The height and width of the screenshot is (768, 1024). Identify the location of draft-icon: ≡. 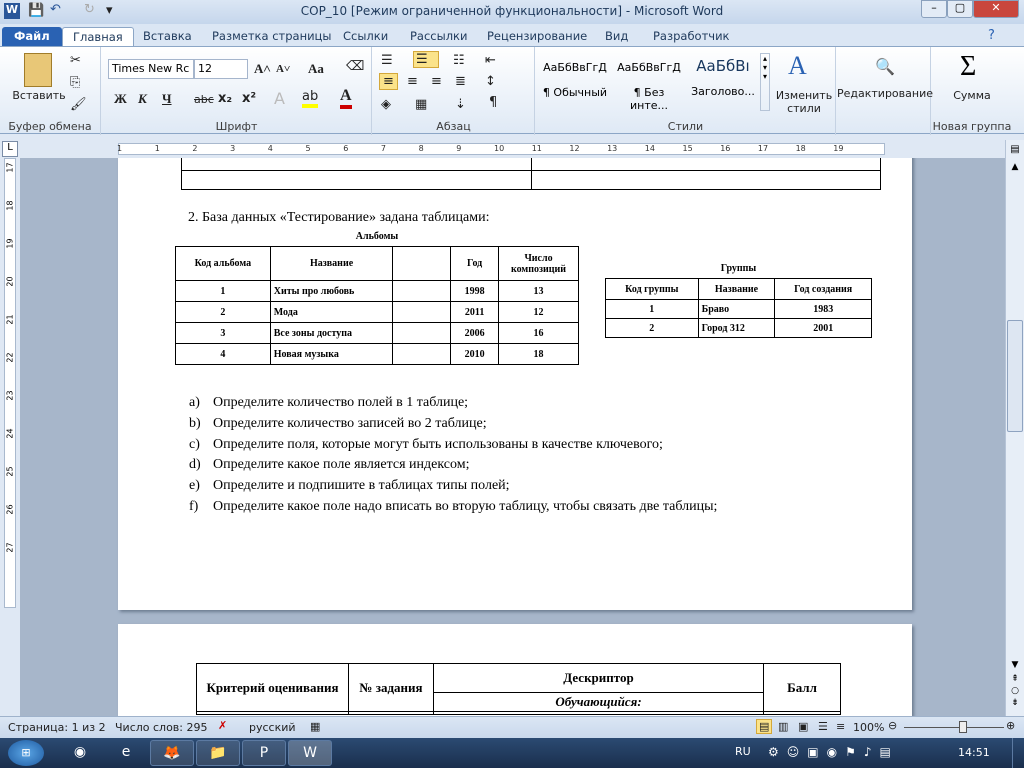
(840, 726).